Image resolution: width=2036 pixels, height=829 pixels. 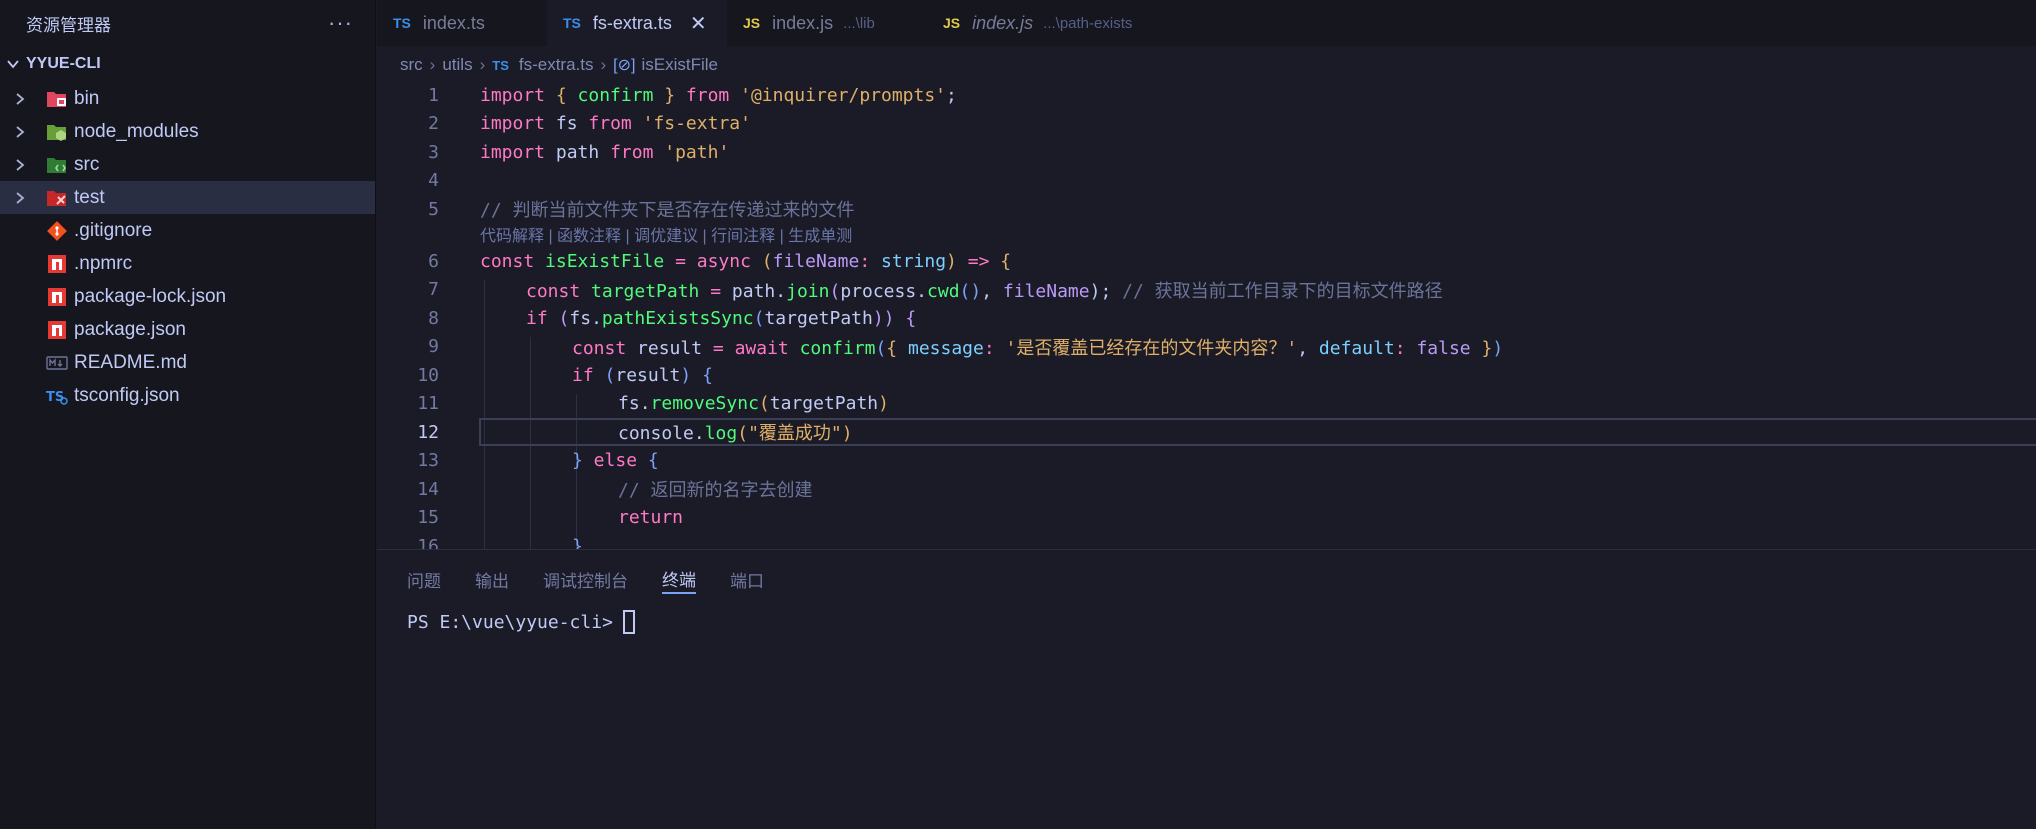 I want to click on code-line: 13 } else {, so click(x=1206, y=461).